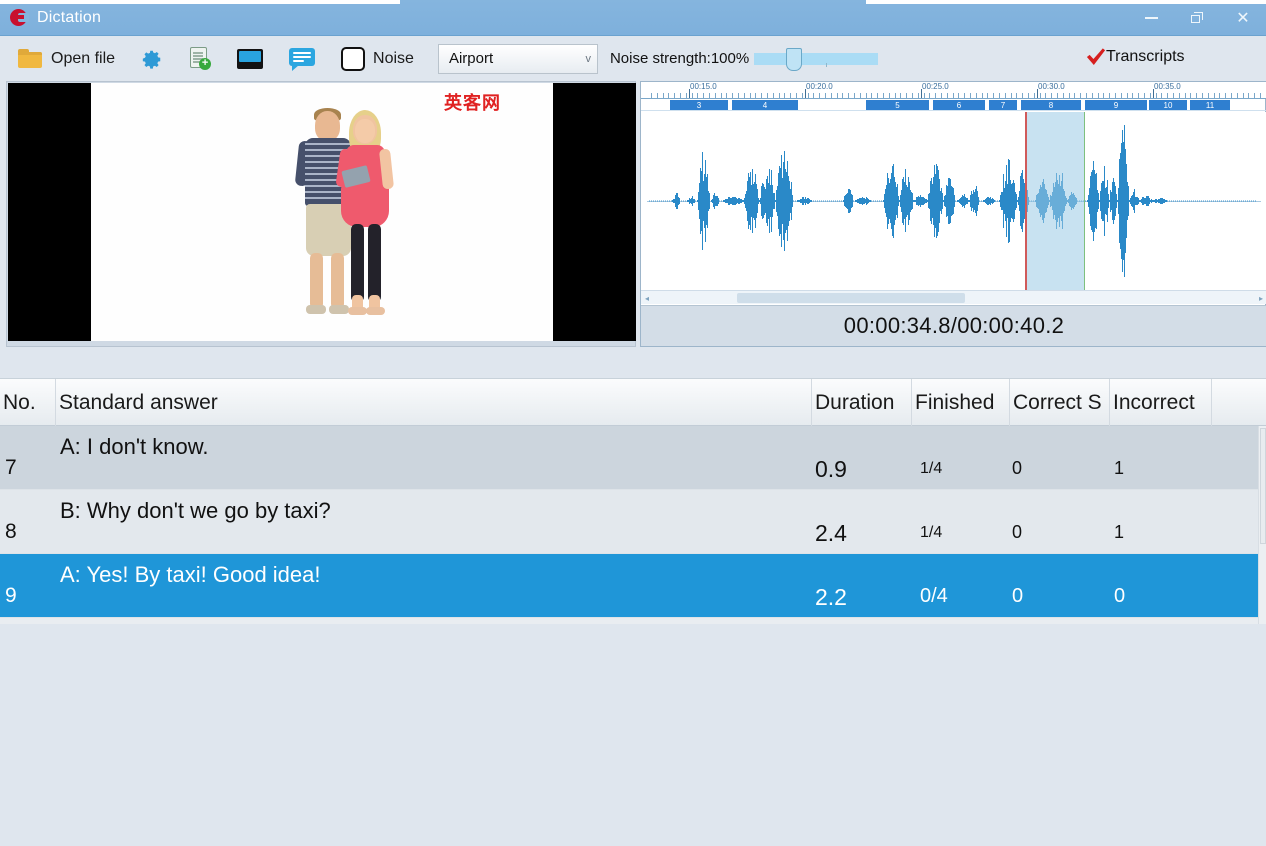 This screenshot has height=846, width=1266. I want to click on table-row: 7 A: I don't know. 0.9 1/4 0 1, so click(629, 458).